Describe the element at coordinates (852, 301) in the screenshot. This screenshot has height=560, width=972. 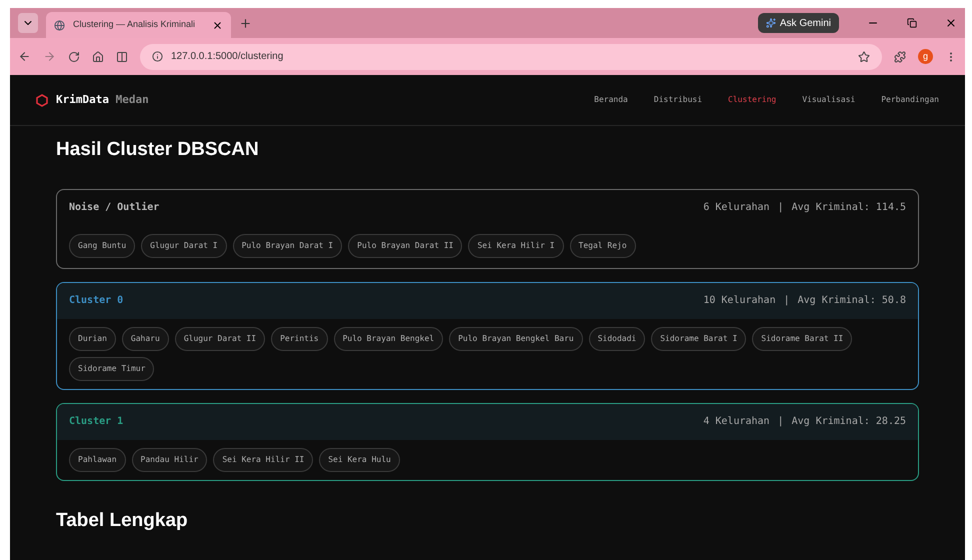
I see `avg-kriminal: Avg Kriminal: 50.8` at that location.